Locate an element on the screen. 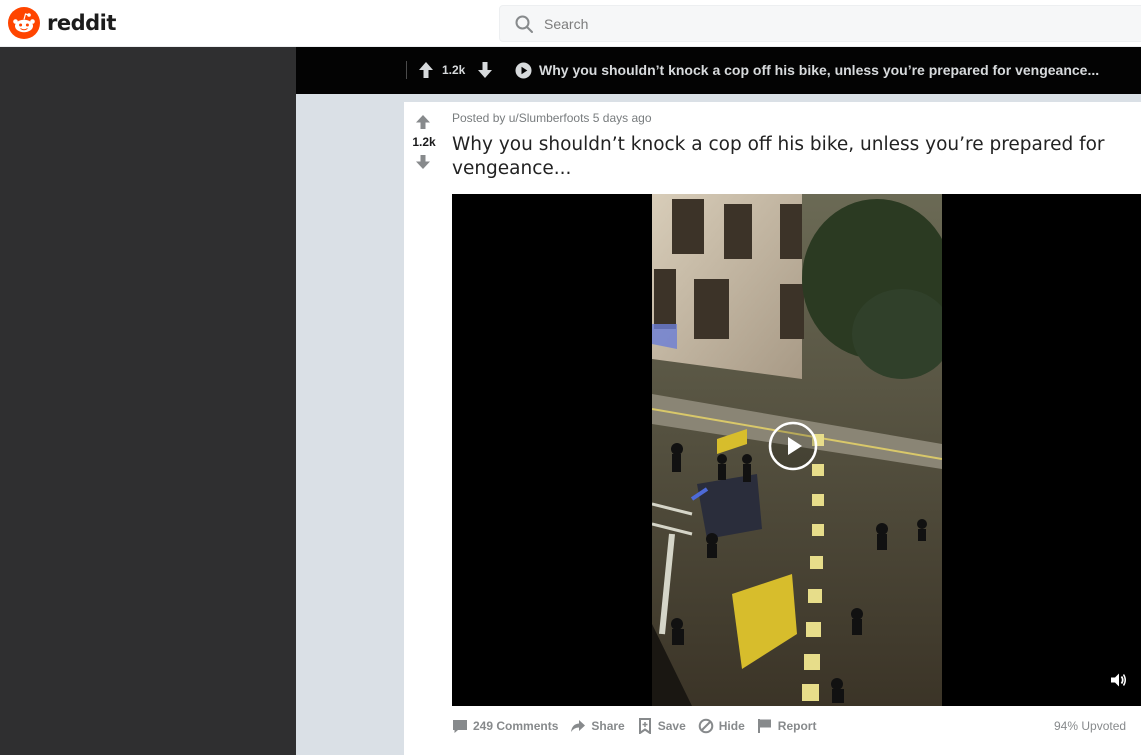 The height and width of the screenshot is (755, 1141). hide-button: Hide is located at coordinates (721, 726).